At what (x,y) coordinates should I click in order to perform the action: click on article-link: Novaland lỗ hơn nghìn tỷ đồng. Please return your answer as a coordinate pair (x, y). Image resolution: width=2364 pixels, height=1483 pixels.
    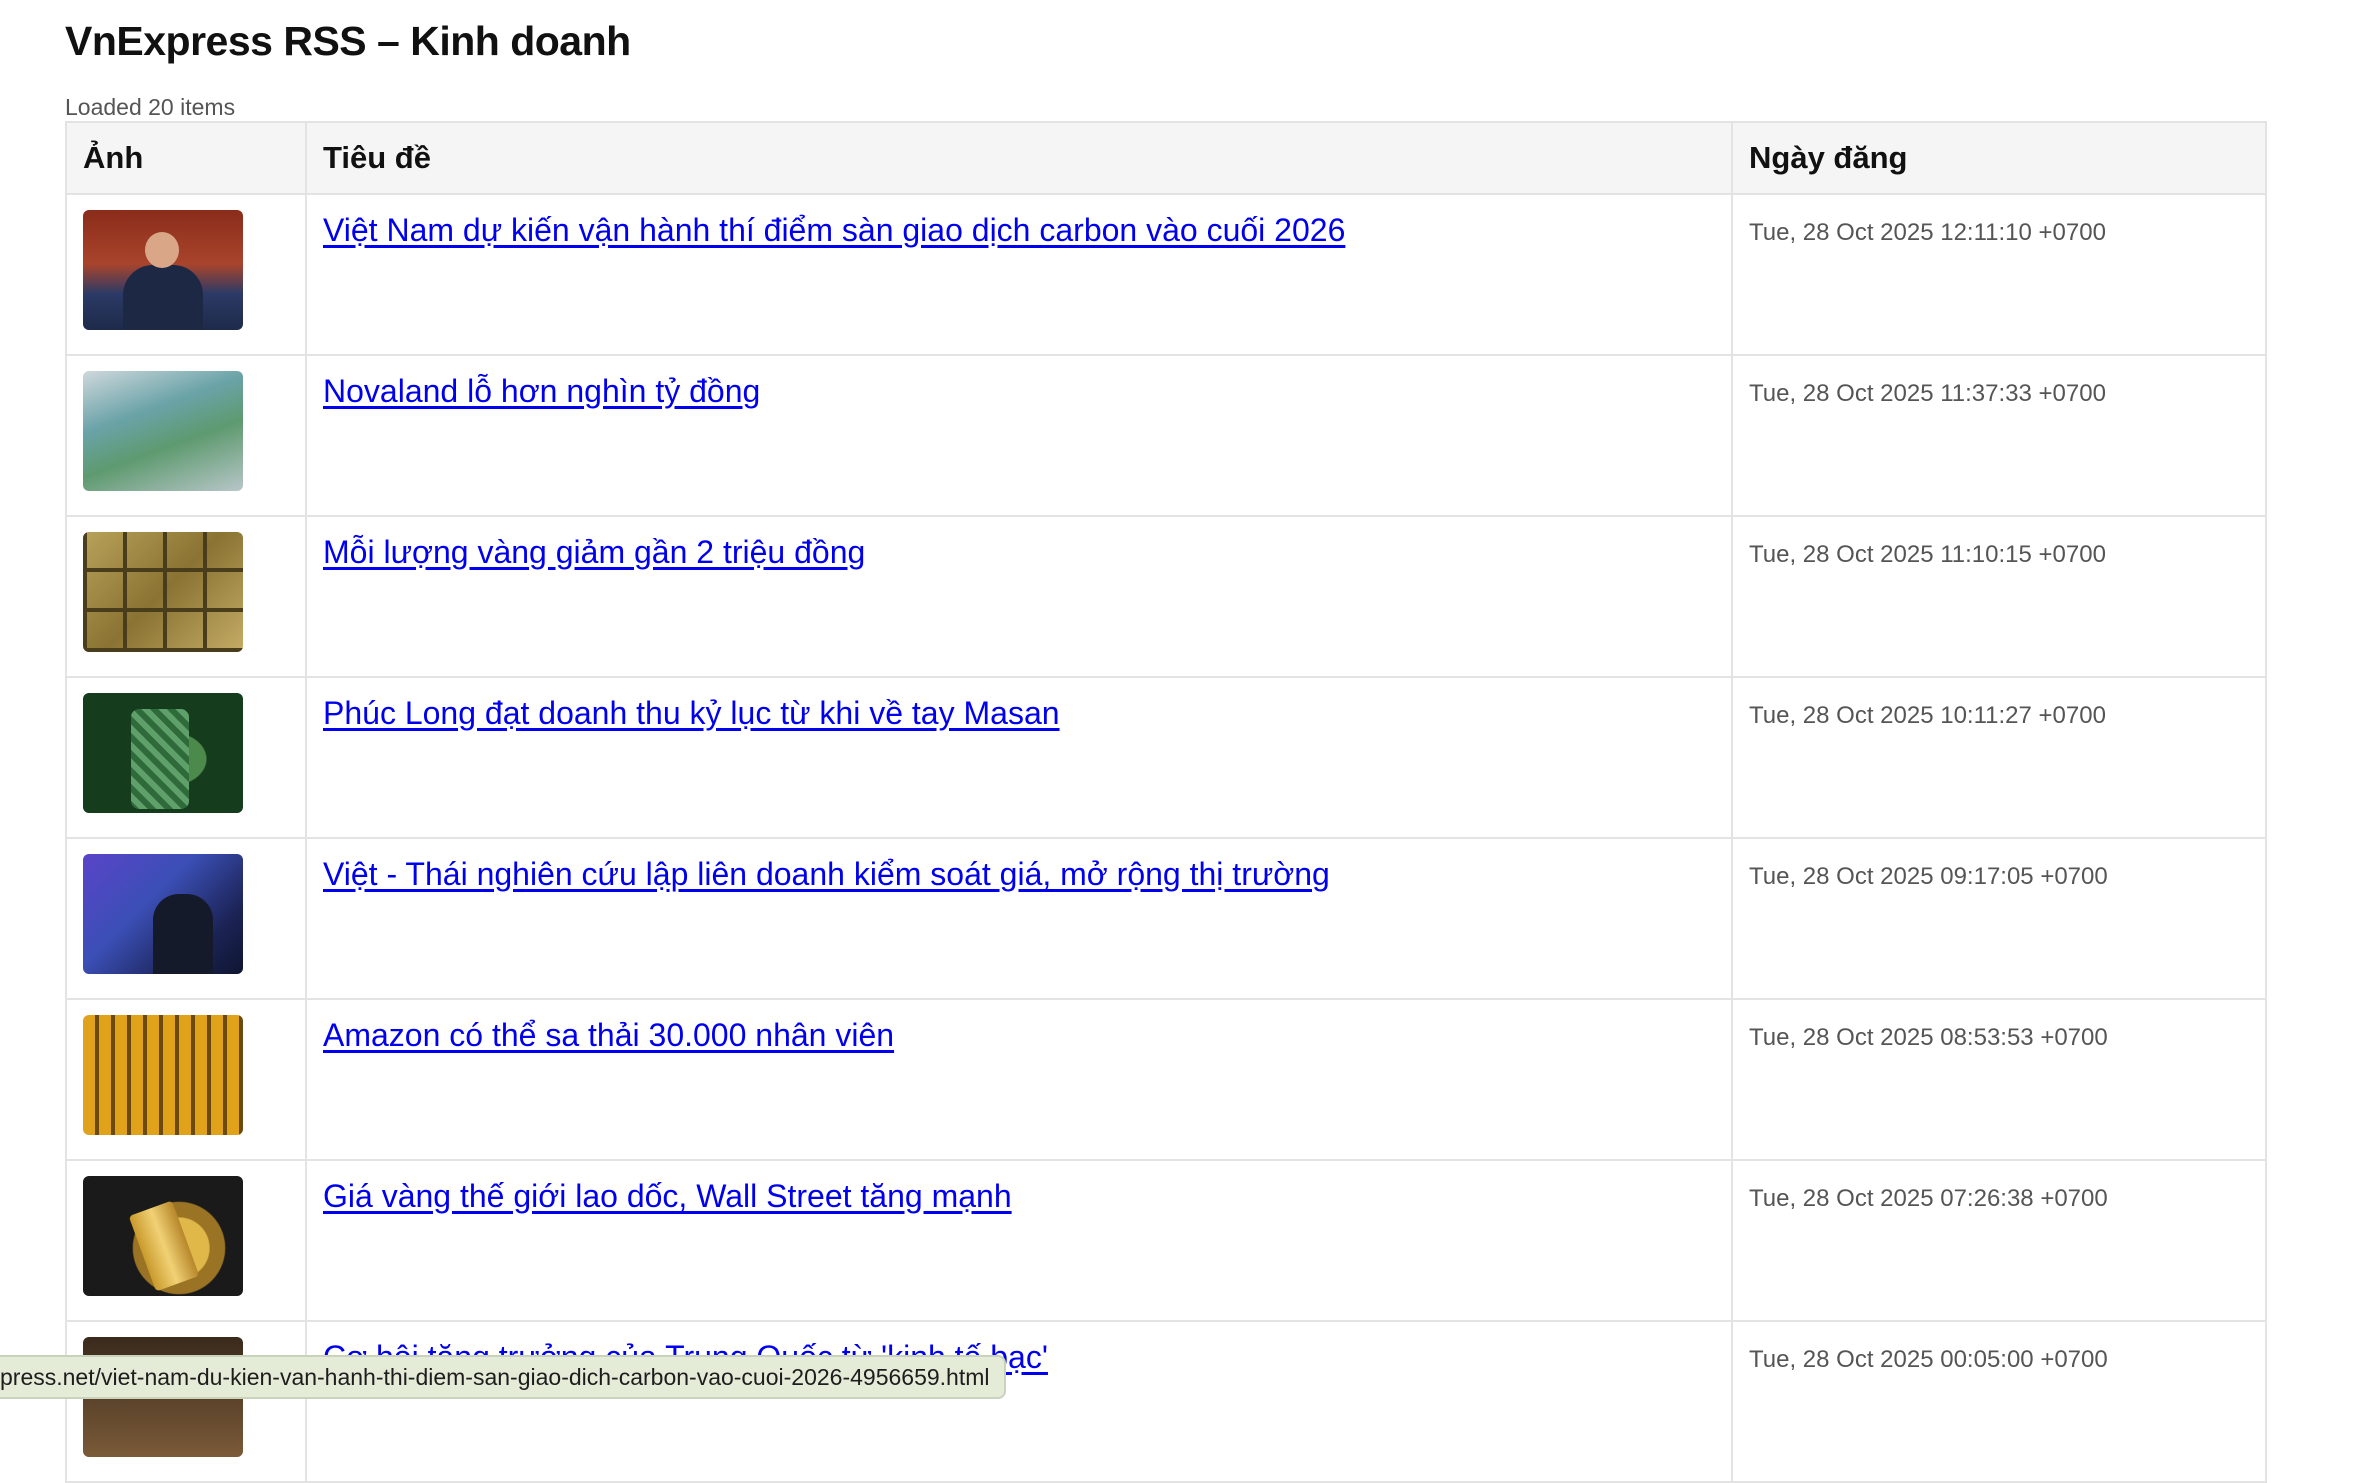
    Looking at the image, I should click on (541, 391).